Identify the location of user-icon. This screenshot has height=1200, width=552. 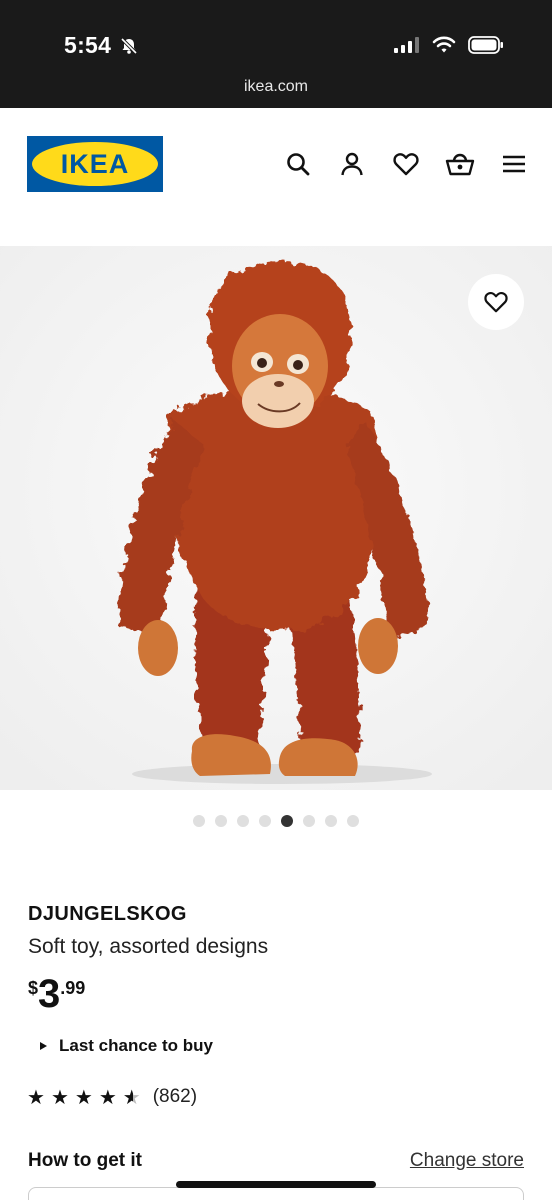
(352, 164).